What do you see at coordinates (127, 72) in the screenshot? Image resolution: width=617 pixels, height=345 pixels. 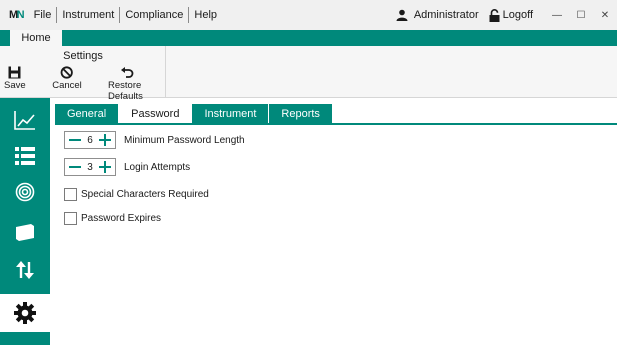 I see `undo-icon` at bounding box center [127, 72].